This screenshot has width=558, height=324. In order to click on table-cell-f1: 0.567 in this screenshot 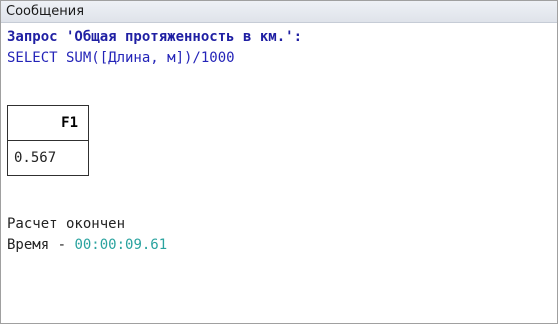, I will do `click(48, 158)`.